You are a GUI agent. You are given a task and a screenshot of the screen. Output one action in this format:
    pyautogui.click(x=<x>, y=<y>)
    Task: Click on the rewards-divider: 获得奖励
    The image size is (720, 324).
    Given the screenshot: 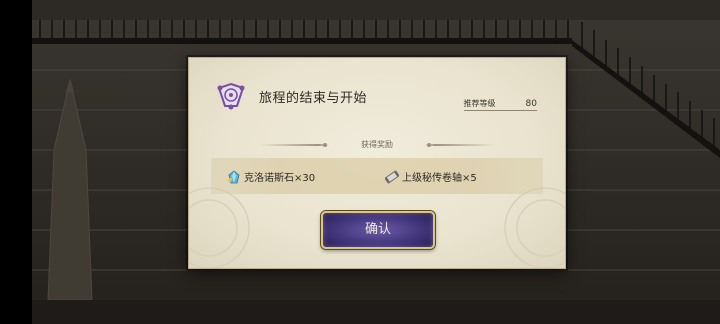 What is the action you would take?
    pyautogui.click(x=377, y=145)
    